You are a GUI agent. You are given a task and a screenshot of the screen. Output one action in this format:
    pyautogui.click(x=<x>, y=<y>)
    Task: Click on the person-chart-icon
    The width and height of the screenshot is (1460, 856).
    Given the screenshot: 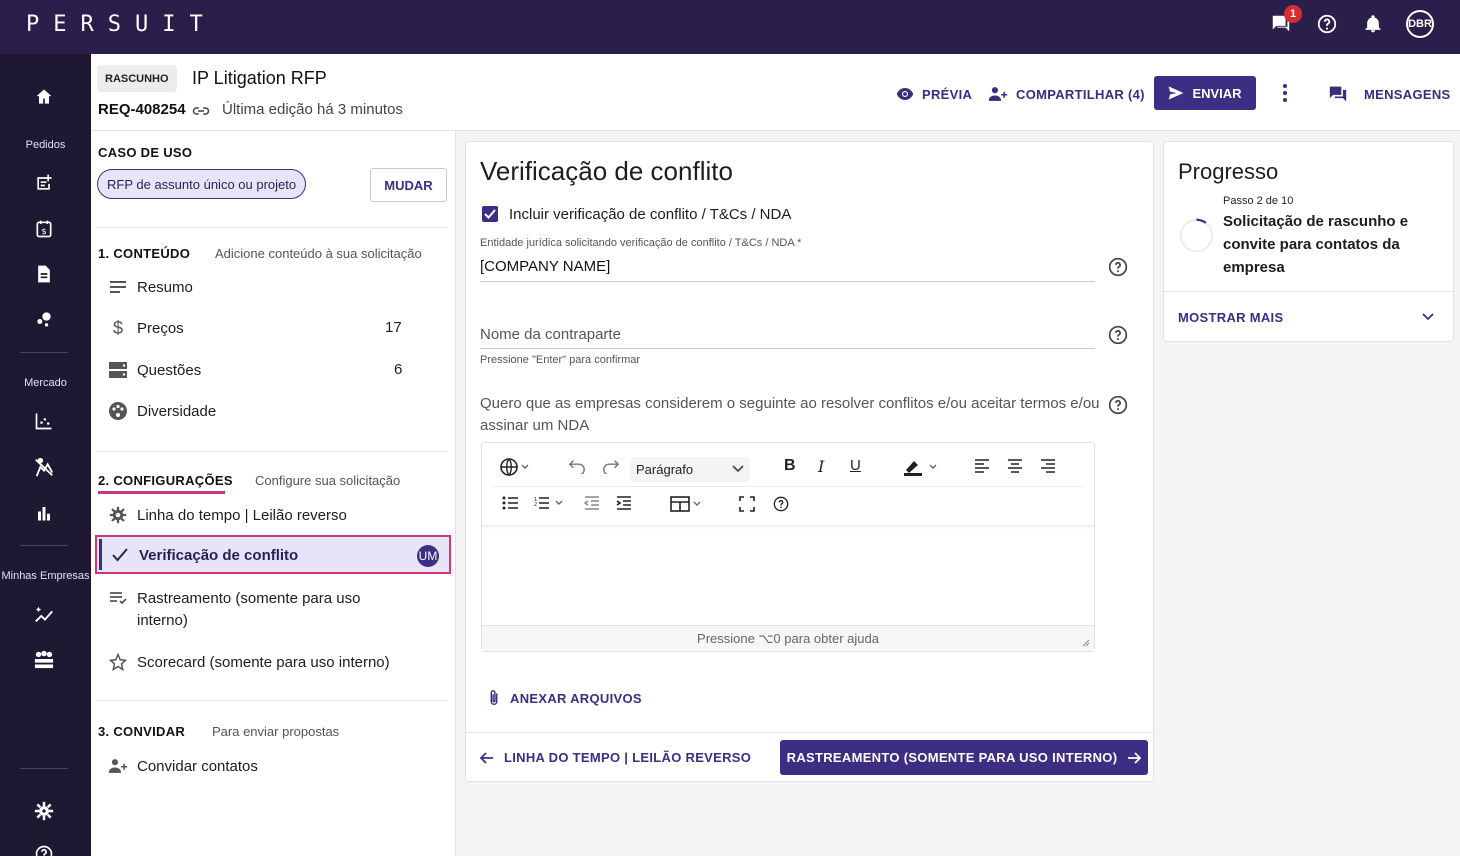 What is the action you would take?
    pyautogui.click(x=44, y=467)
    